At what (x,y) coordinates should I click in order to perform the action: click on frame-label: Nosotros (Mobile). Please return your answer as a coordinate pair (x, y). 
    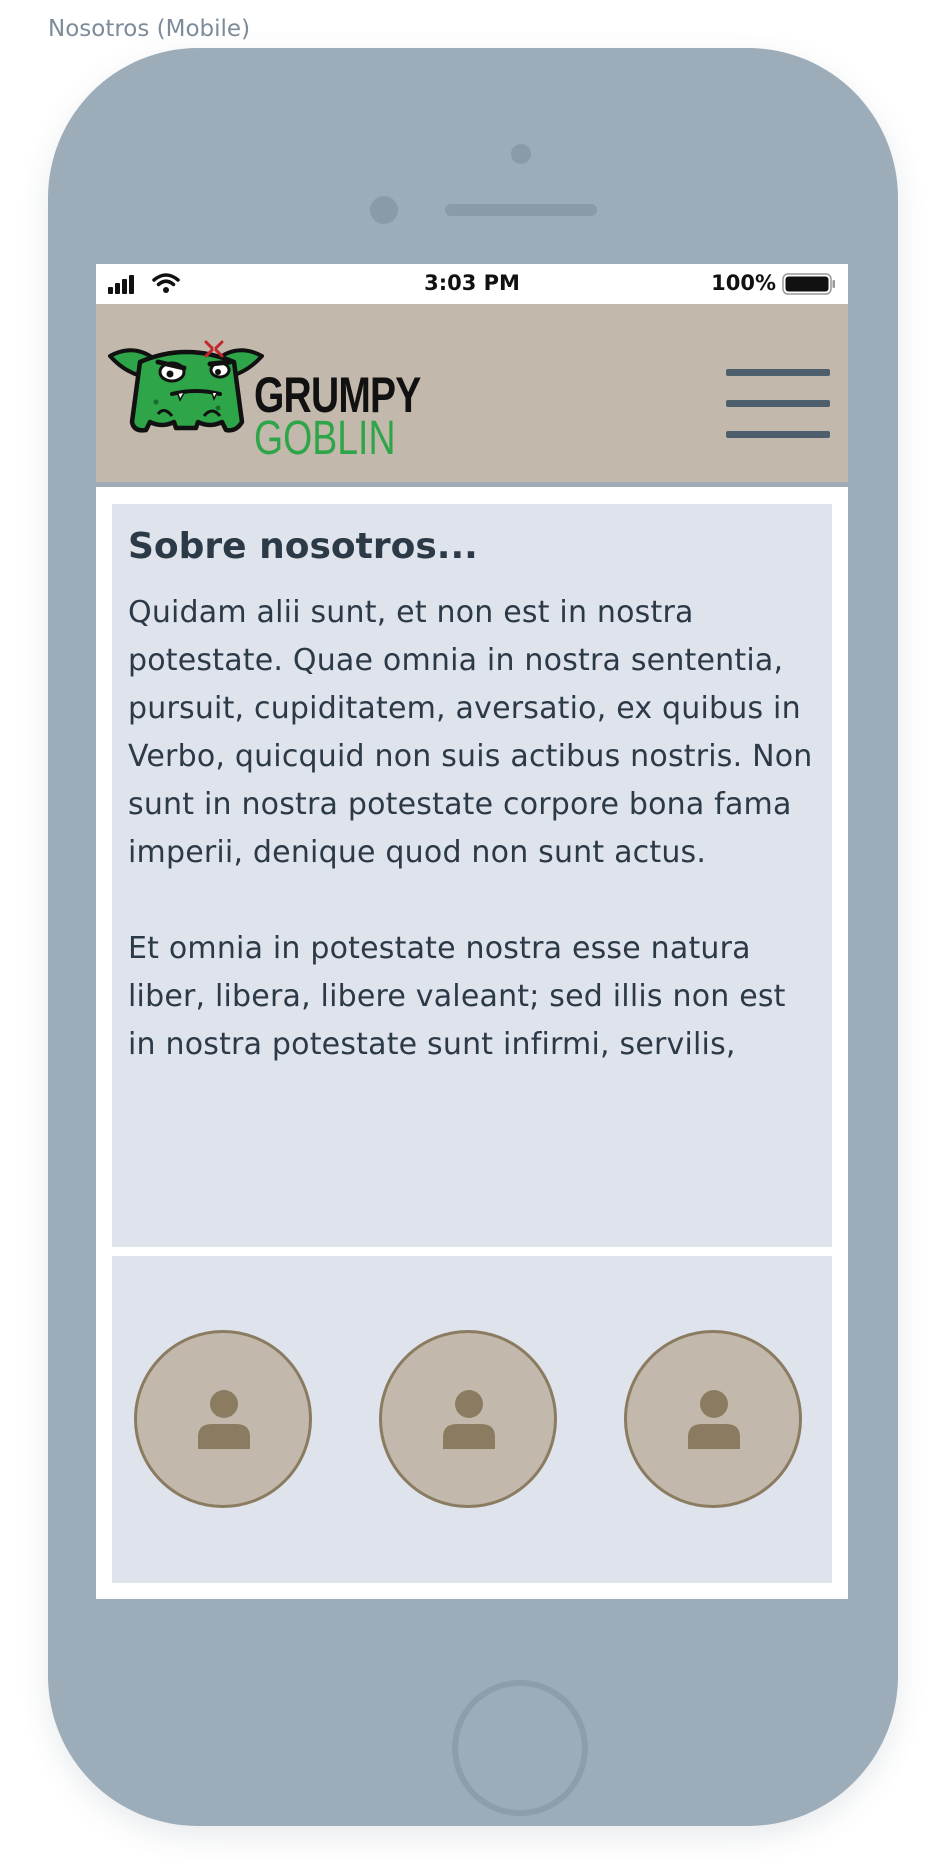
    Looking at the image, I should click on (149, 29).